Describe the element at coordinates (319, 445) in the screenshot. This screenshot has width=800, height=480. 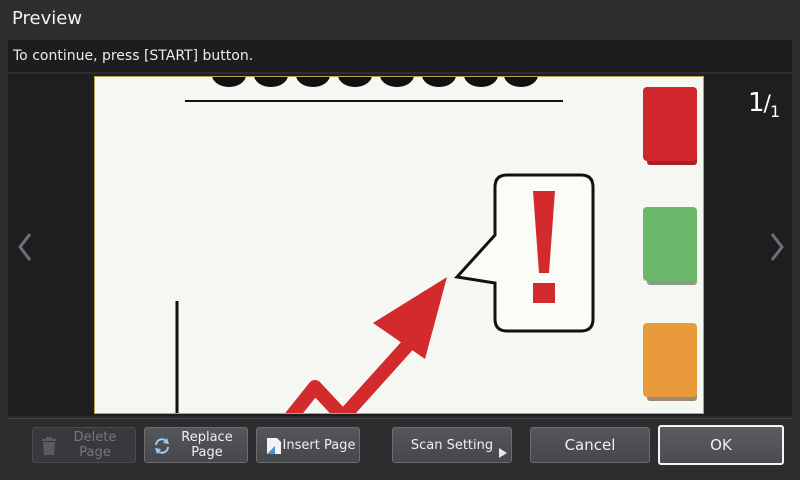
I see `insert-page-label: Insert Page` at that location.